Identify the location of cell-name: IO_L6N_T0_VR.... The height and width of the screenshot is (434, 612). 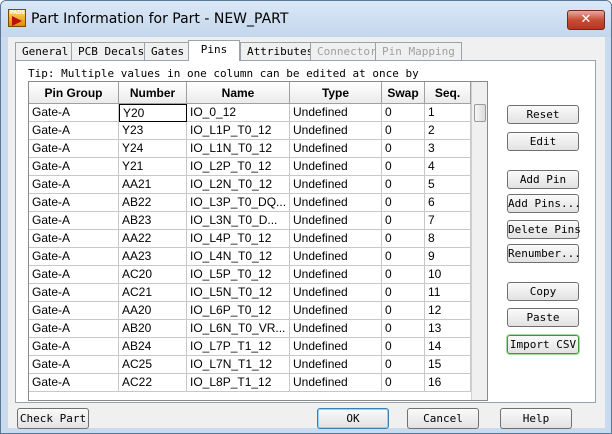
(238, 329).